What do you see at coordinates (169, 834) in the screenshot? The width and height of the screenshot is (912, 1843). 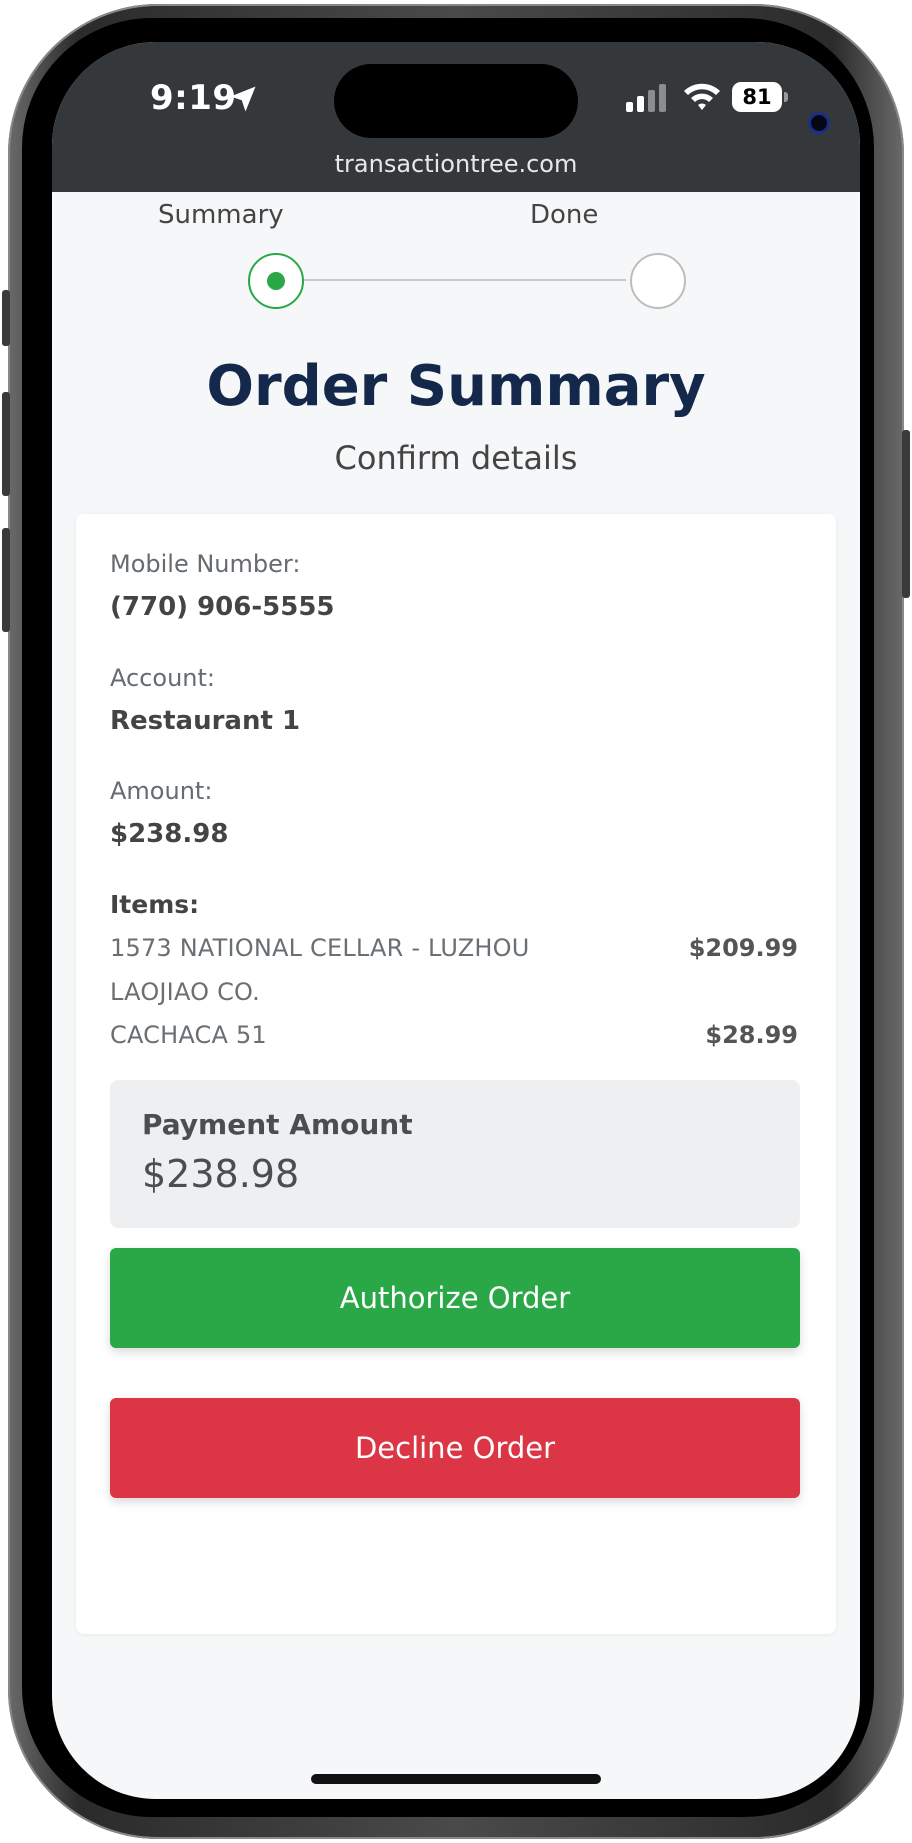 I see `amount-value: $238.98` at bounding box center [169, 834].